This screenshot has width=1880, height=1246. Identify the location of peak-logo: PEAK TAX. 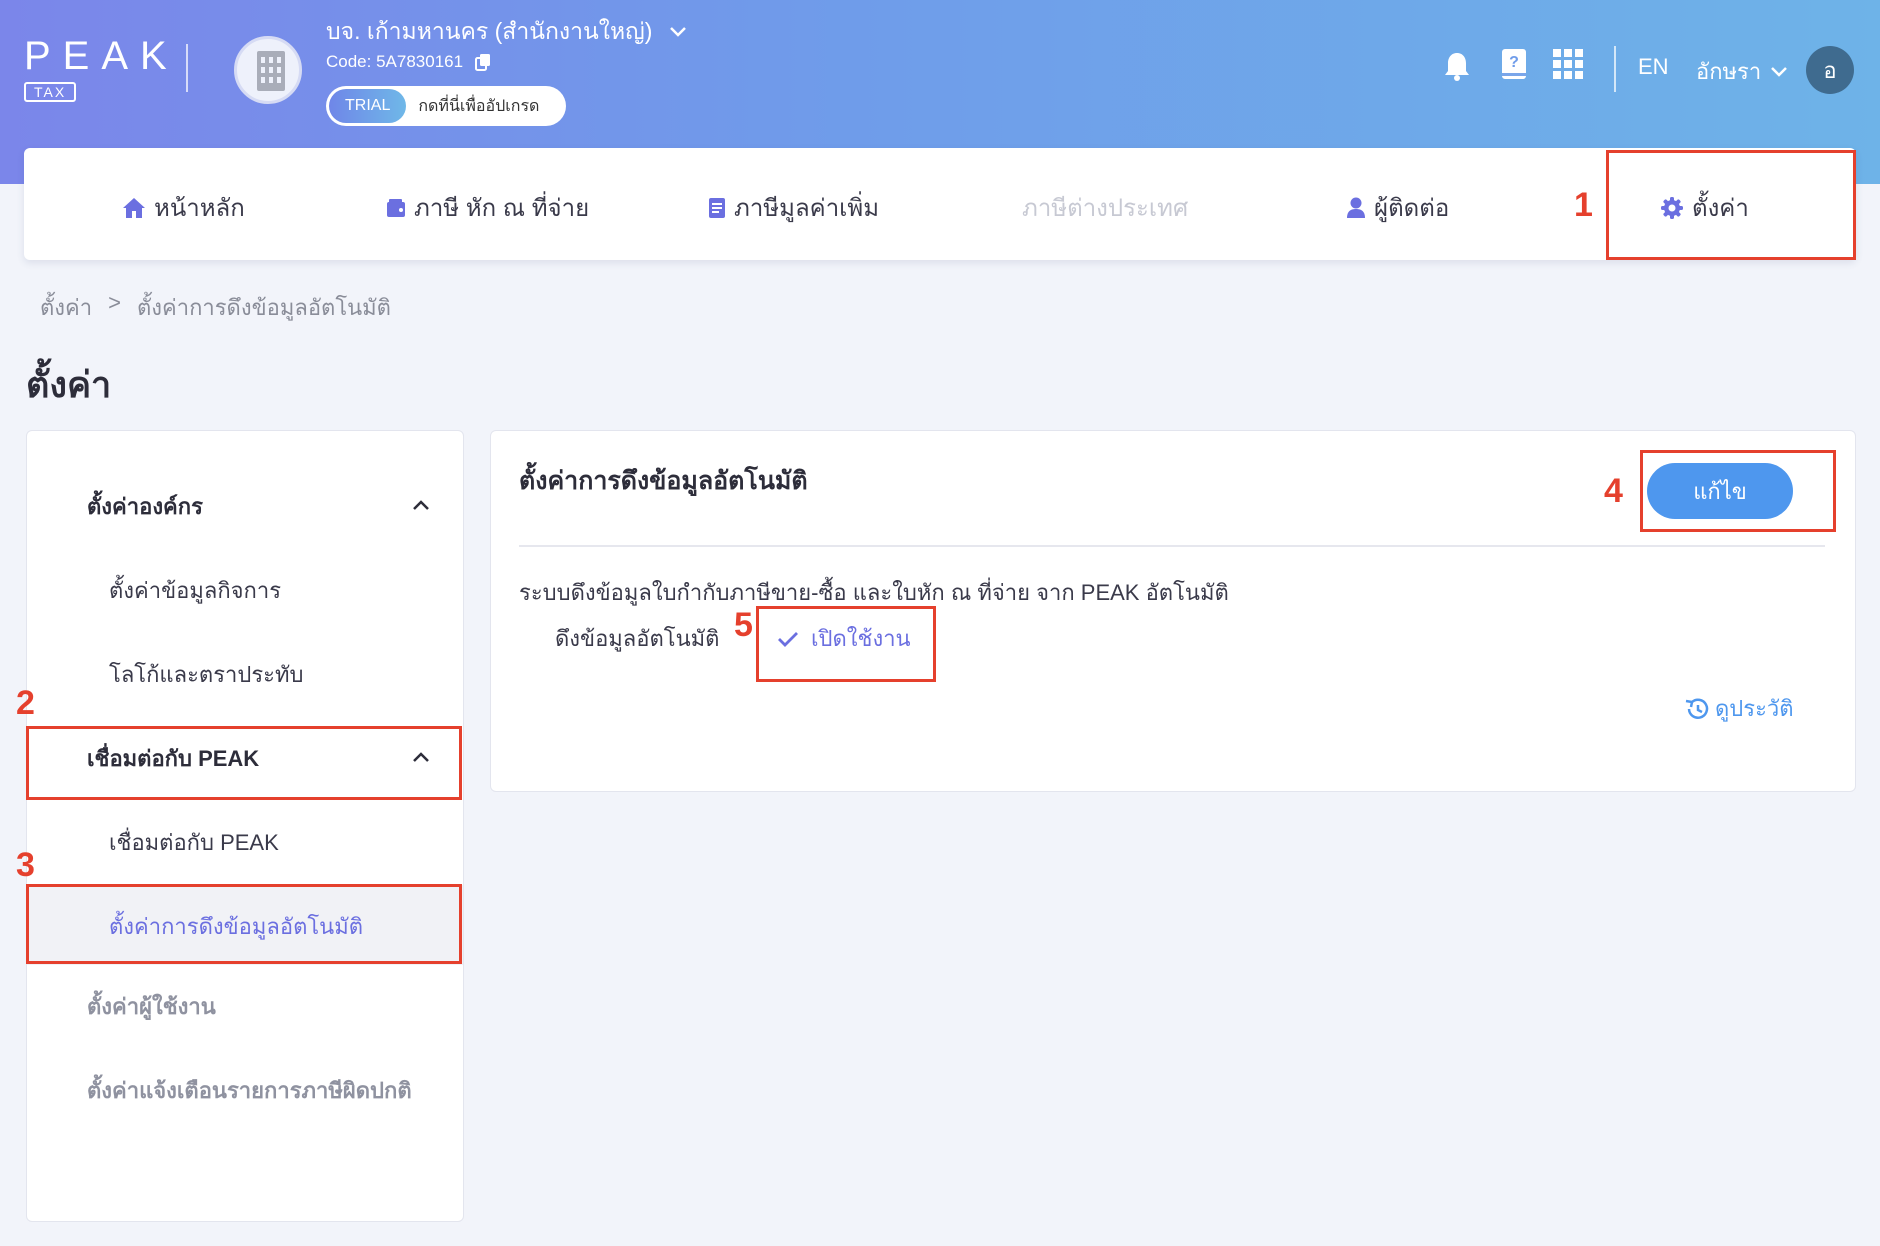
(101, 69).